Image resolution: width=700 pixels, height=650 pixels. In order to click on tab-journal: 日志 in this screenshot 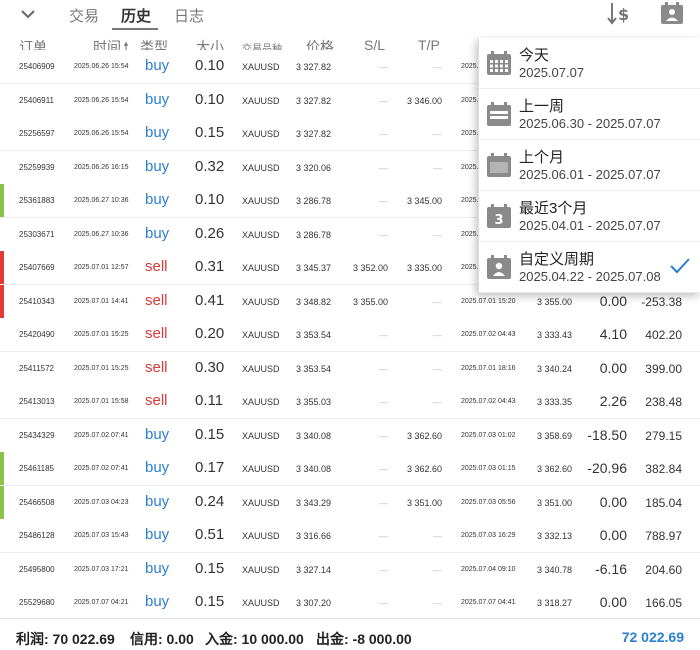, I will do `click(189, 15)`.